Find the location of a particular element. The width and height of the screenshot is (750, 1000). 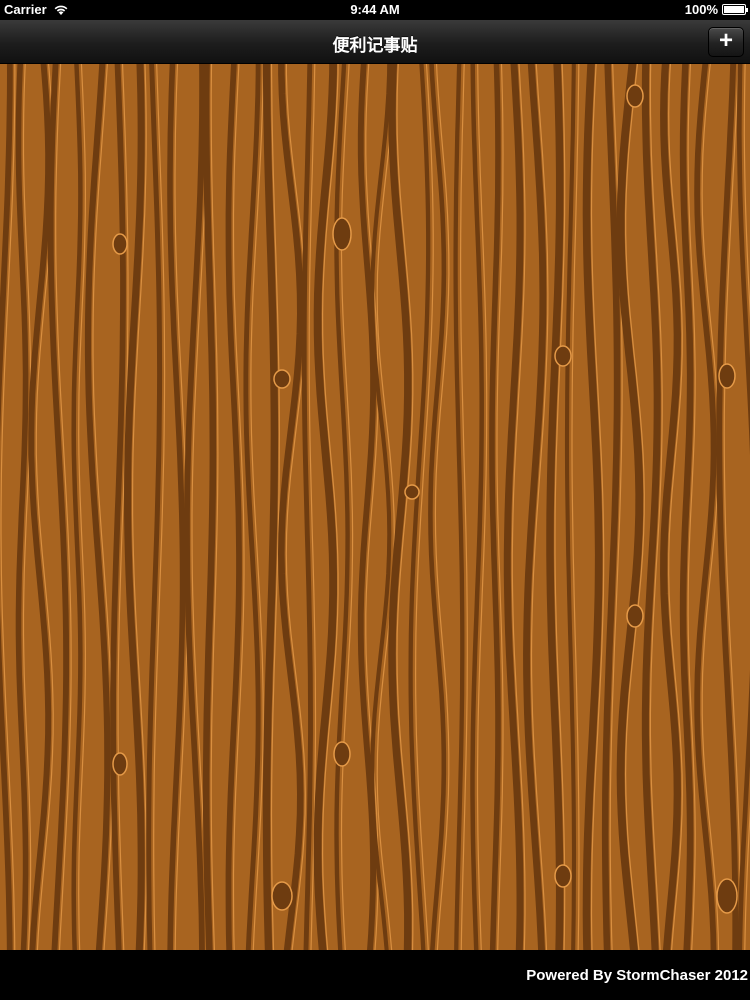

add-note-button: + is located at coordinates (726, 42).